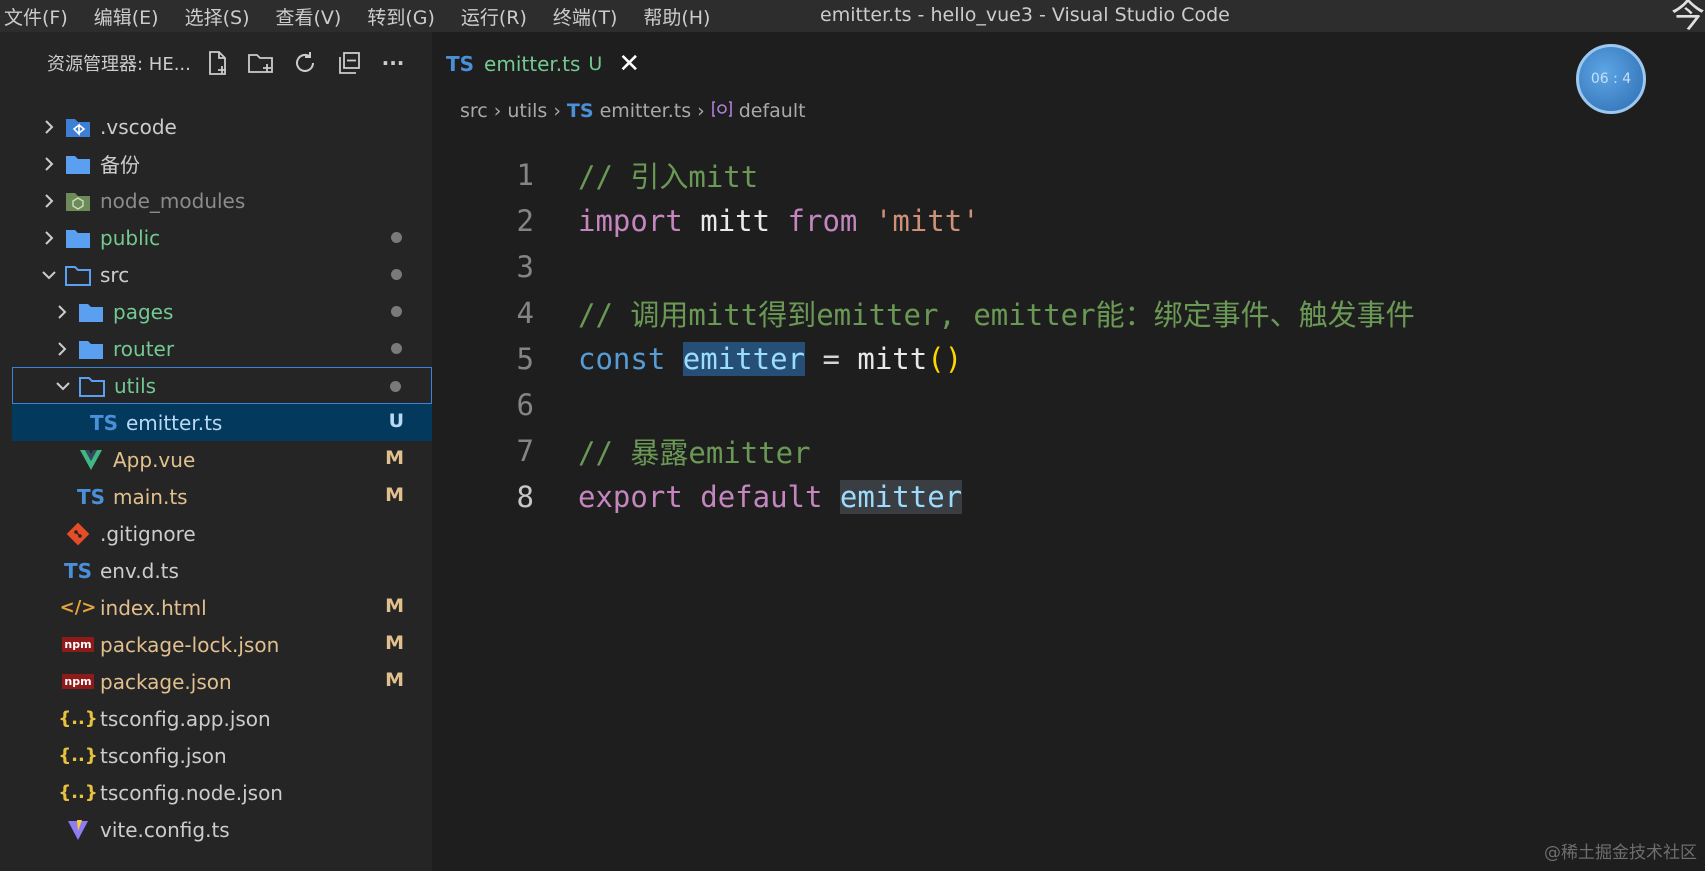 The image size is (1705, 871). Describe the element at coordinates (222, 274) in the screenshot. I see `tree-item: src` at that location.